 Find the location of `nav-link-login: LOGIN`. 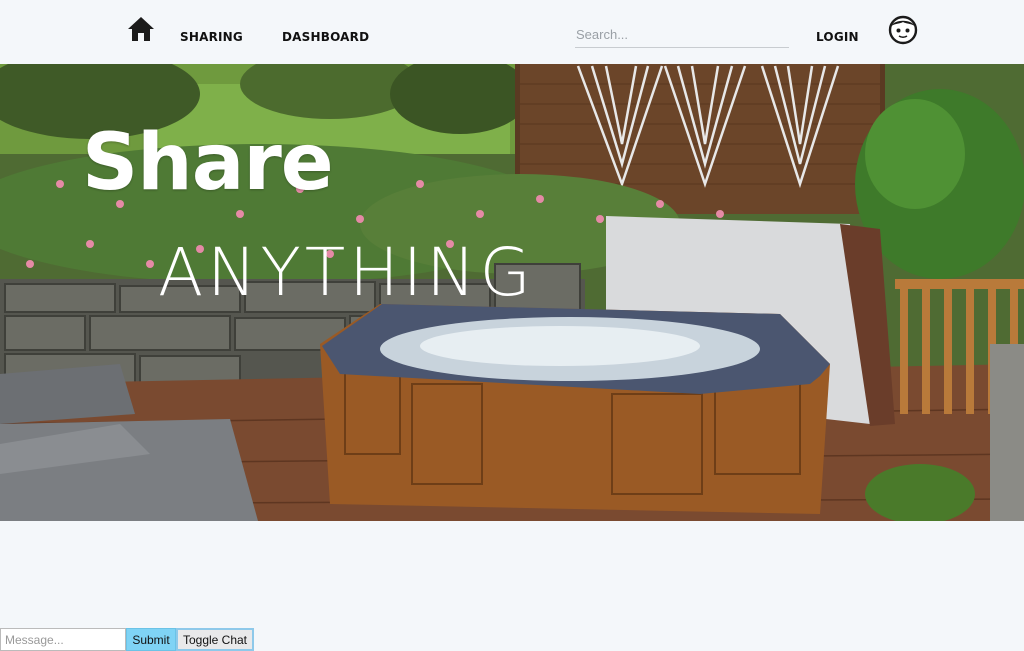

nav-link-login: LOGIN is located at coordinates (837, 37).